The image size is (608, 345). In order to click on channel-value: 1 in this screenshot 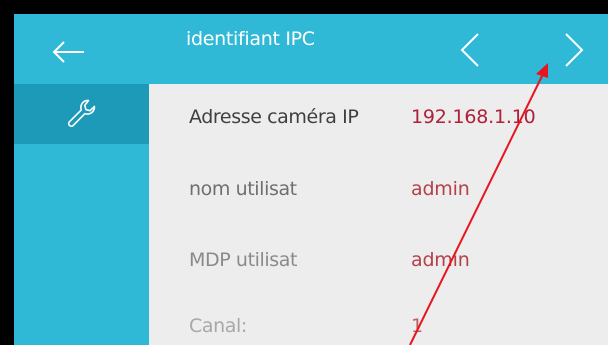, I will do `click(417, 326)`.